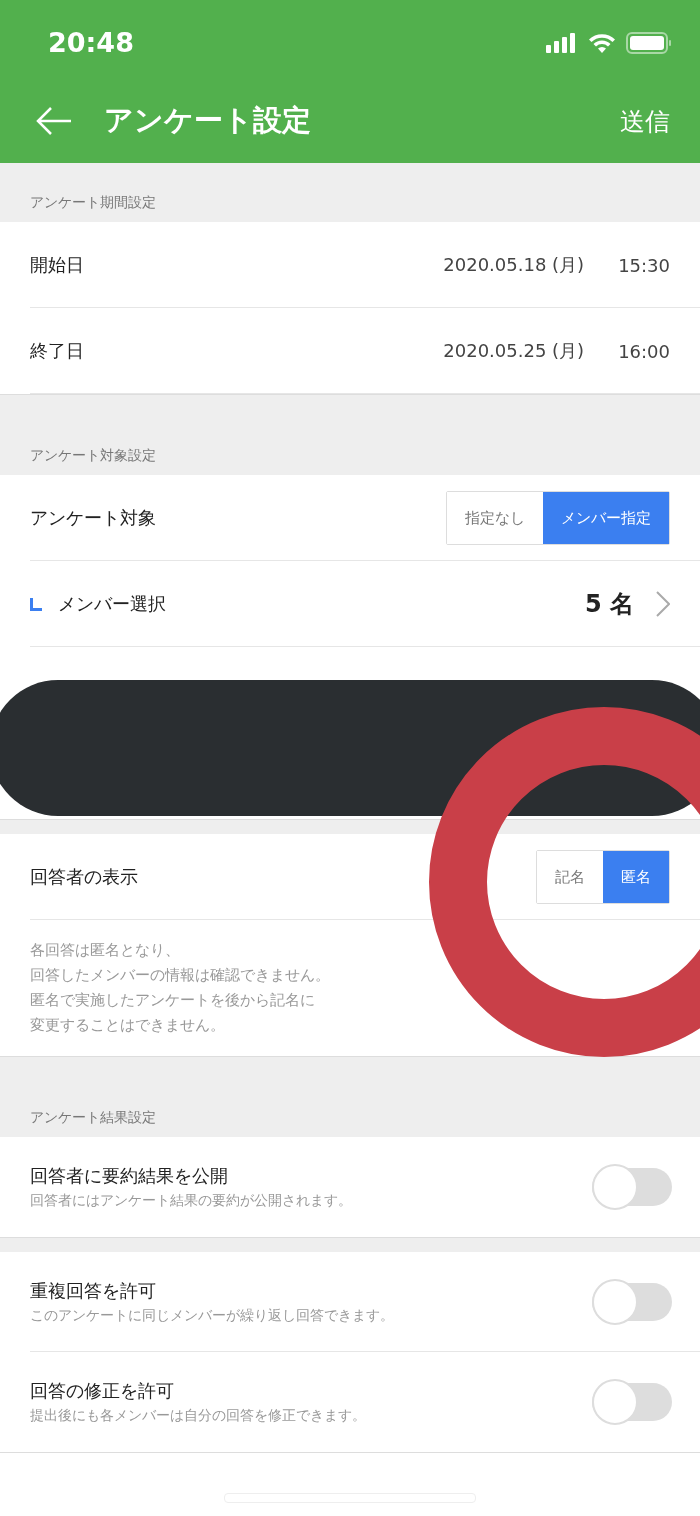  I want to click on row-label: 終了日, so click(57, 351).